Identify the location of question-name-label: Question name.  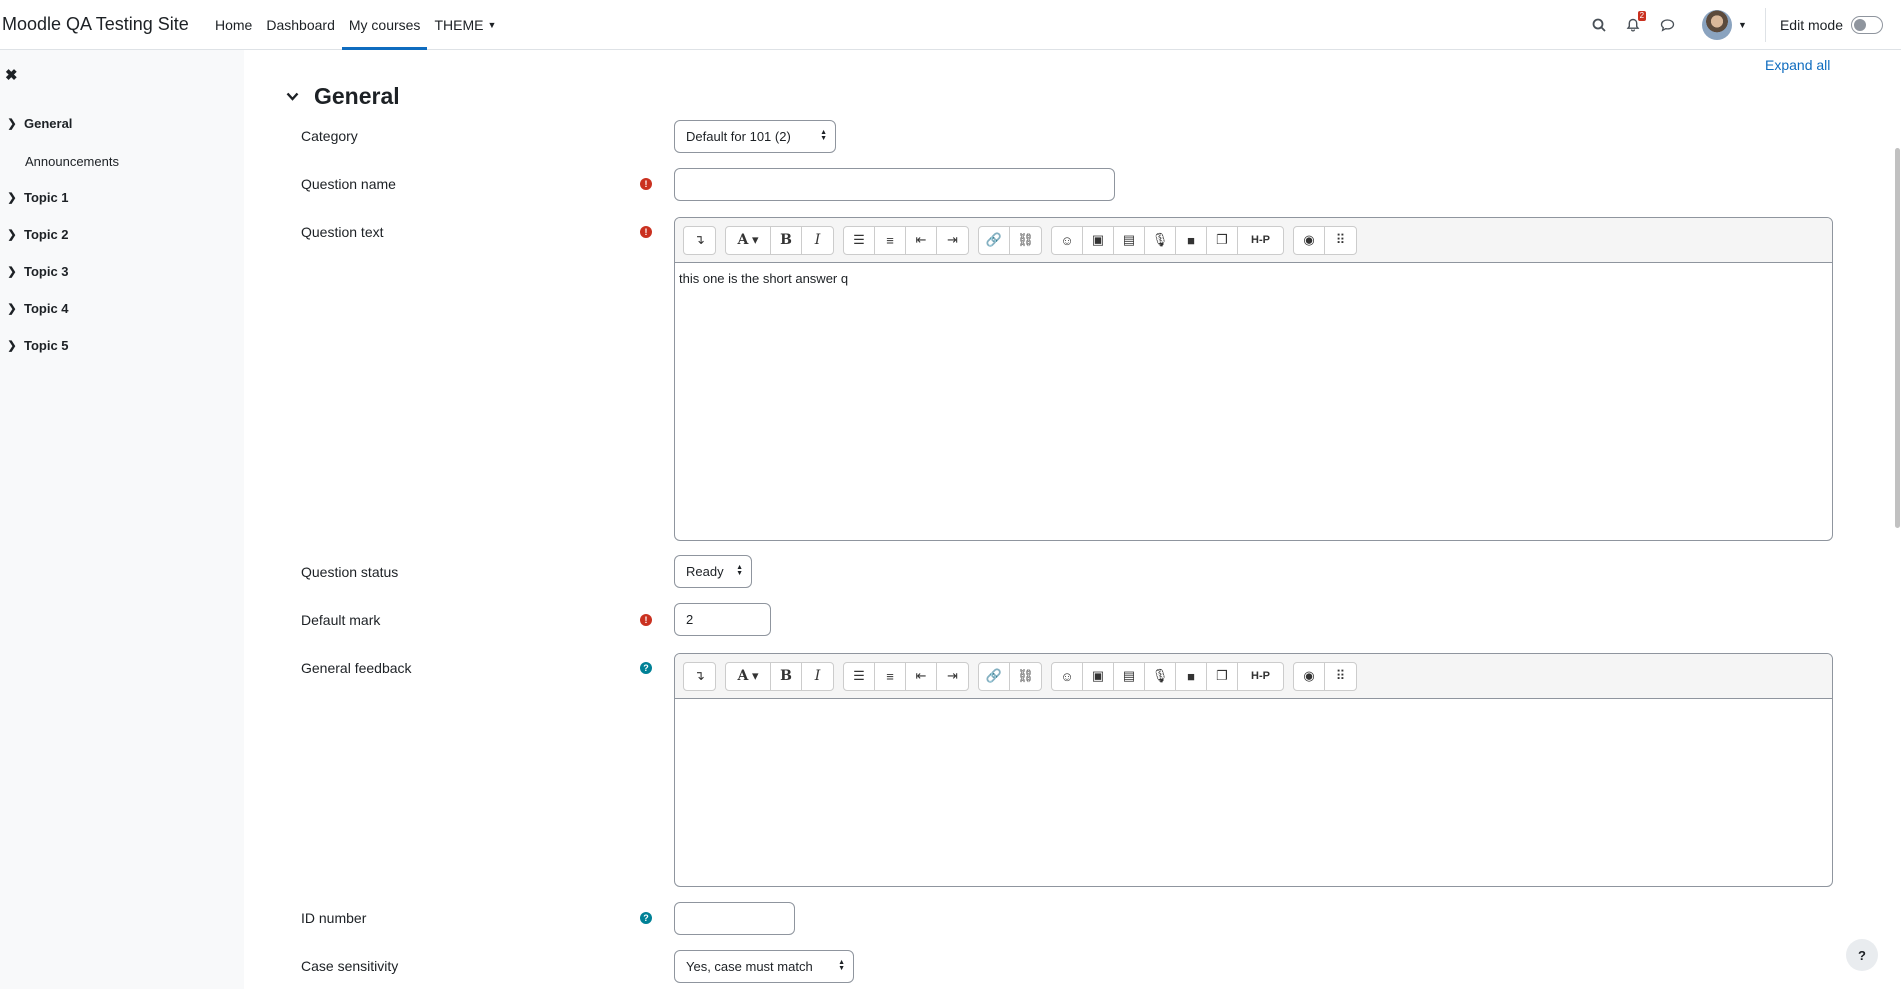
(348, 184).